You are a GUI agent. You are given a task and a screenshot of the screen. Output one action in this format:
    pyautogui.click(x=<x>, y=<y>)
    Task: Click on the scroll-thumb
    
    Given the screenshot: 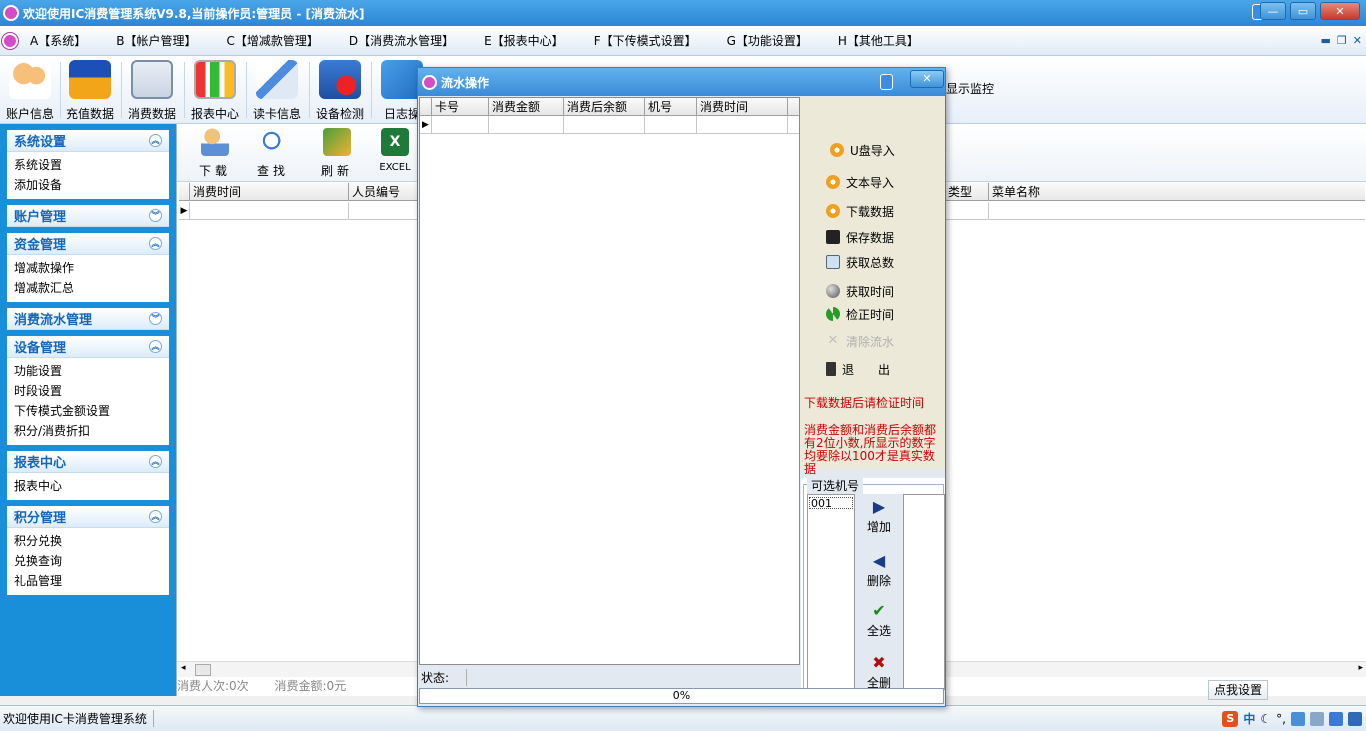 What is the action you would take?
    pyautogui.click(x=203, y=670)
    